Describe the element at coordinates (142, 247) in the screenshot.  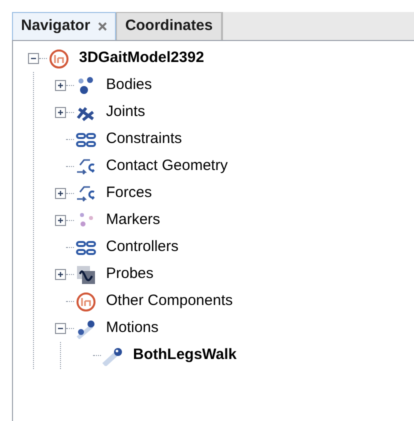
I see `tree-item: Controllers` at that location.